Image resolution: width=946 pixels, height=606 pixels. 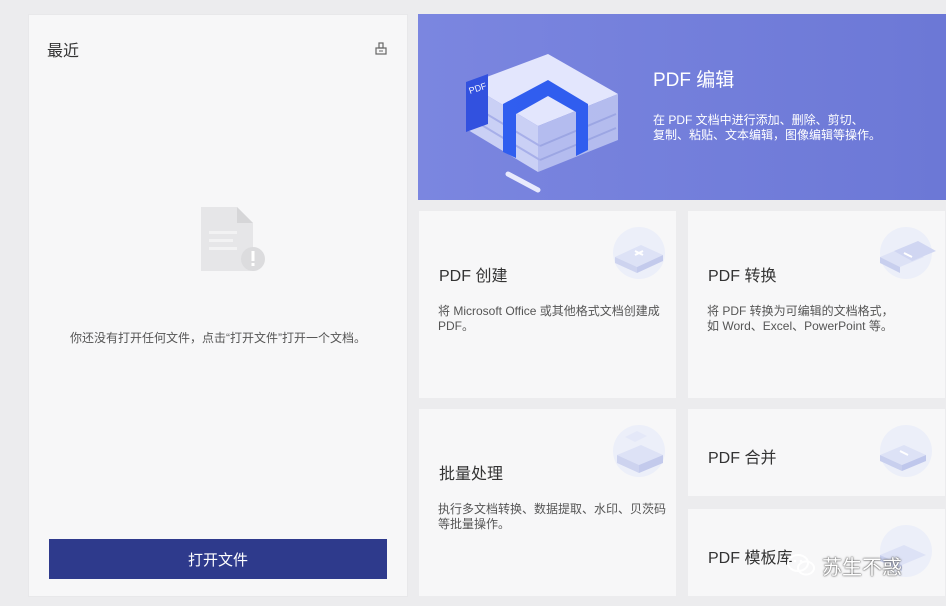 What do you see at coordinates (456, 326) in the screenshot?
I see `pdf-create-desc-line2: PDF。` at bounding box center [456, 326].